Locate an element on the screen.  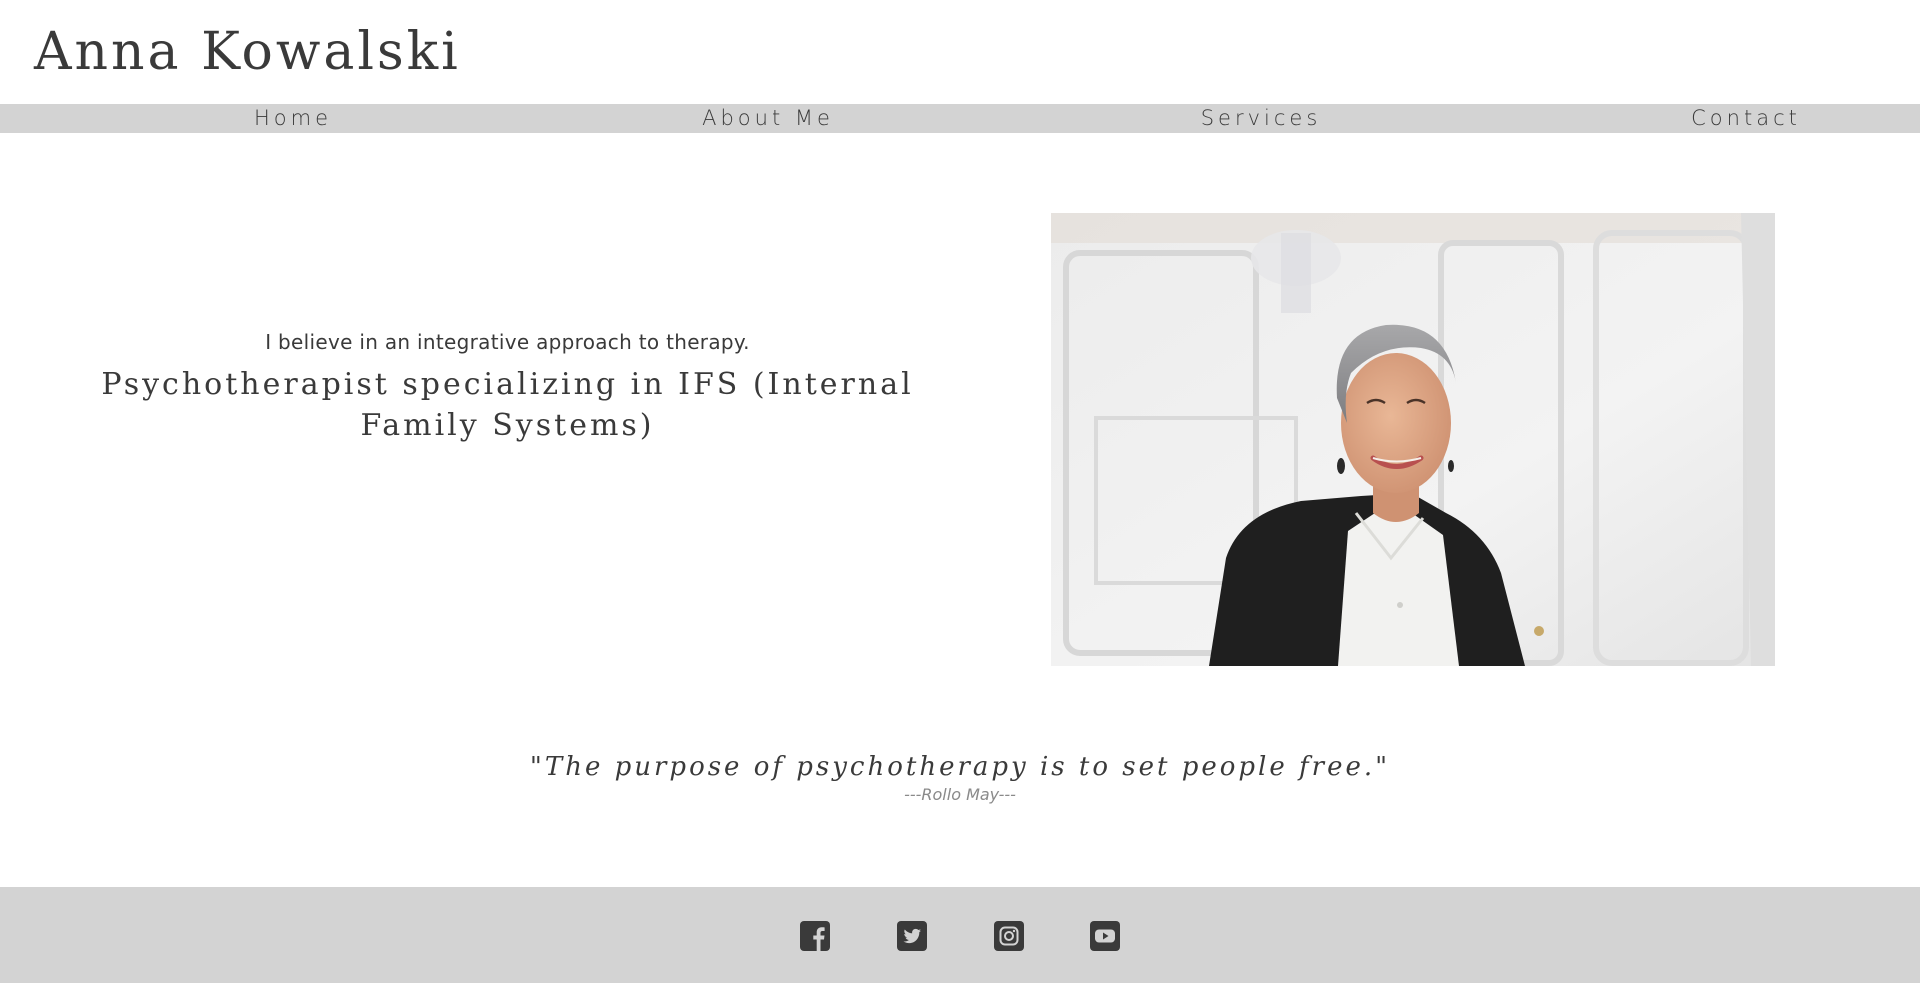
quote-author: ---Rollo May--- is located at coordinates (960, 794).